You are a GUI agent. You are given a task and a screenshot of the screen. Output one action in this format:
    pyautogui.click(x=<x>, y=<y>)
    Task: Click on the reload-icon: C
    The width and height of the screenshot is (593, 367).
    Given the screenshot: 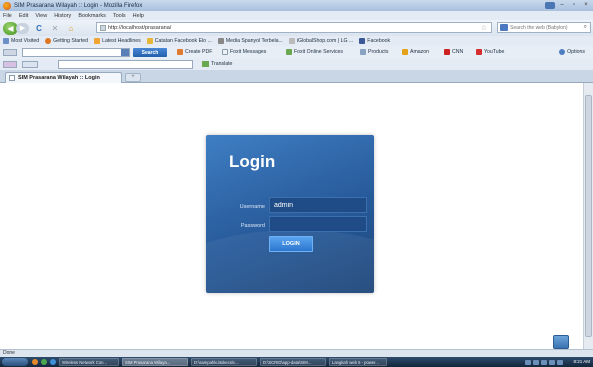 What is the action you would take?
    pyautogui.click(x=39, y=28)
    